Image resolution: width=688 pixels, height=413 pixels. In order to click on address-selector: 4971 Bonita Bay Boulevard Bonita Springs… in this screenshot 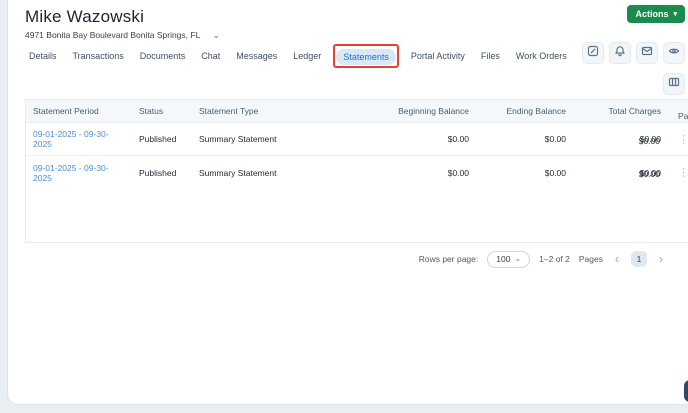, I will do `click(122, 35)`.